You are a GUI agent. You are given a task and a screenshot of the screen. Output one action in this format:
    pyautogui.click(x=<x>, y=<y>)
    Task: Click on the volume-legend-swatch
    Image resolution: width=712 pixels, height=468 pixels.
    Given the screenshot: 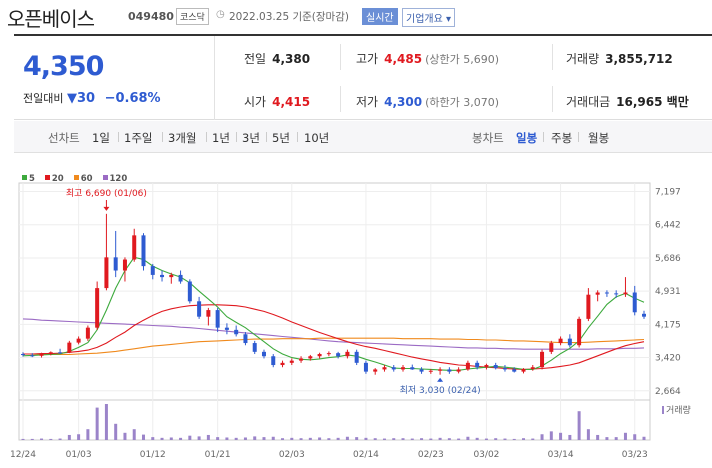 What is the action you would take?
    pyautogui.click(x=663, y=410)
    